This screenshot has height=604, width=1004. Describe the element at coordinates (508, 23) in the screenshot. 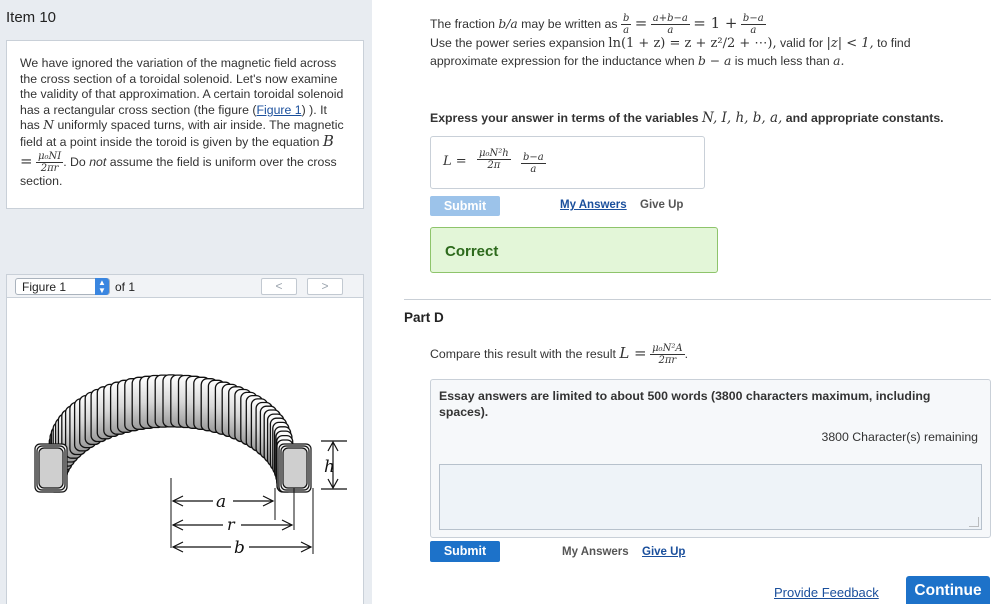

I see `line1-var: b/a` at that location.